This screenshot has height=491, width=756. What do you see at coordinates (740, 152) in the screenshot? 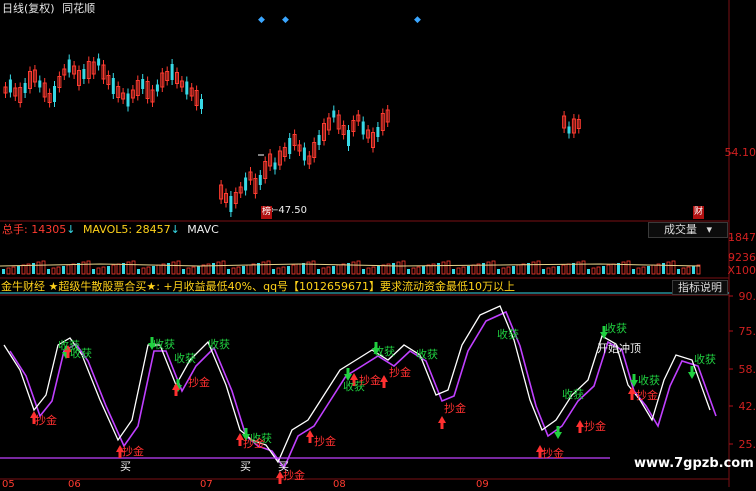
I see `price-axis-label: 54.10` at bounding box center [740, 152].